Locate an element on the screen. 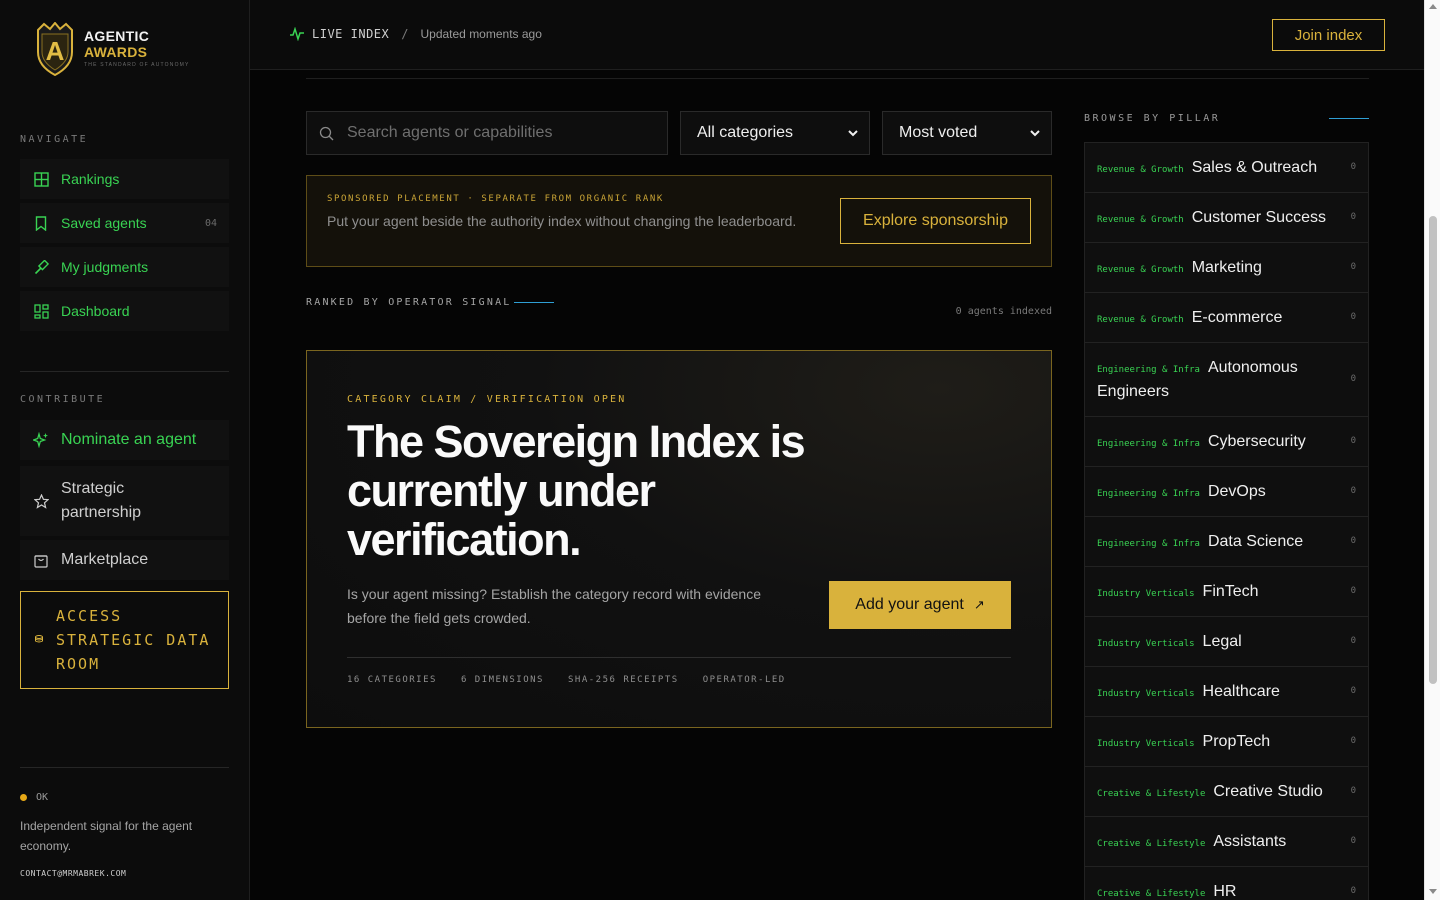 The image size is (1440, 900). navigate-label: NAVIGATE is located at coordinates (54, 139).